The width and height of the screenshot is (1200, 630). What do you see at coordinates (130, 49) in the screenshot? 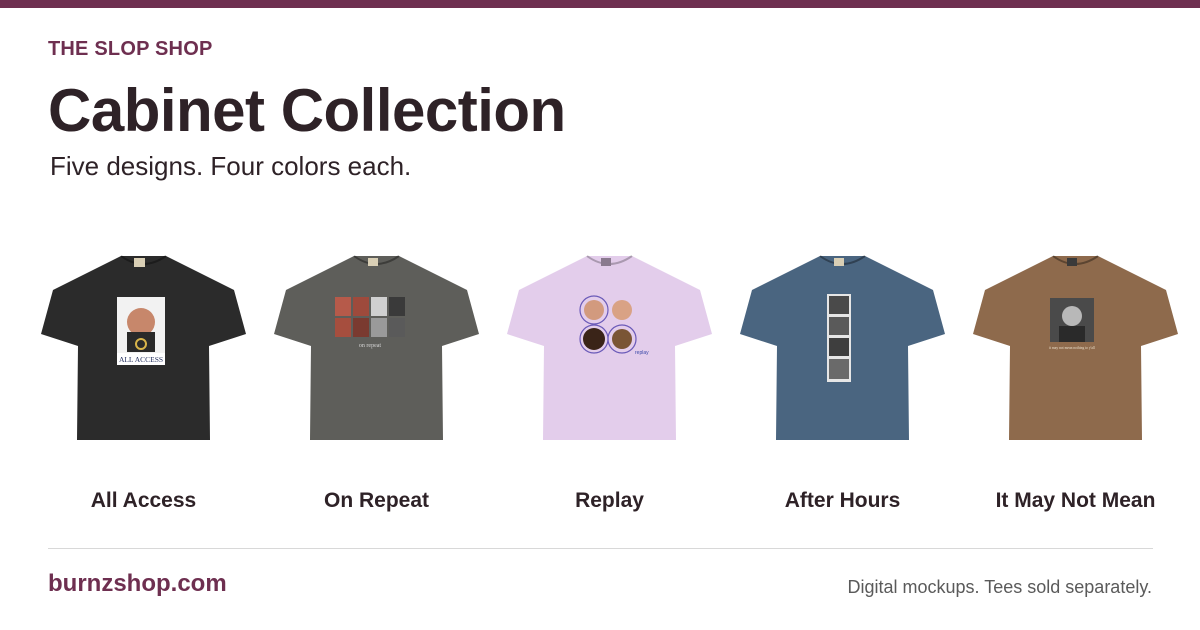
I see `shop-name: THE SLOP SHOP` at bounding box center [130, 49].